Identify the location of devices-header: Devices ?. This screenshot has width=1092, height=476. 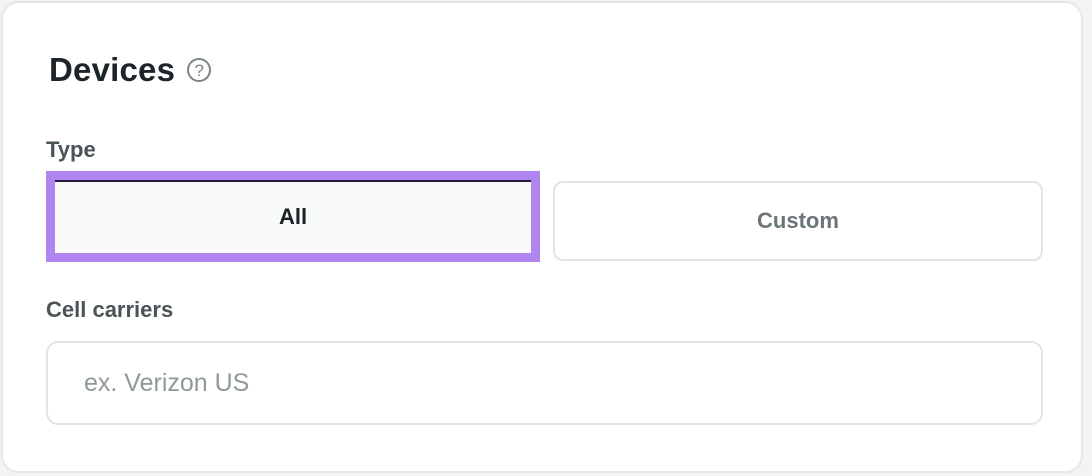
(130, 70).